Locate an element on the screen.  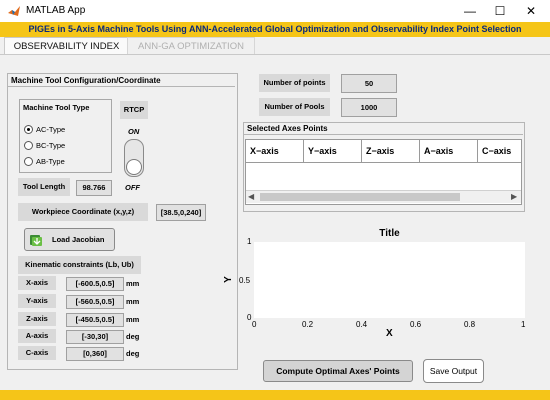
rtcp-toggle-knob is located at coordinates (134, 167).